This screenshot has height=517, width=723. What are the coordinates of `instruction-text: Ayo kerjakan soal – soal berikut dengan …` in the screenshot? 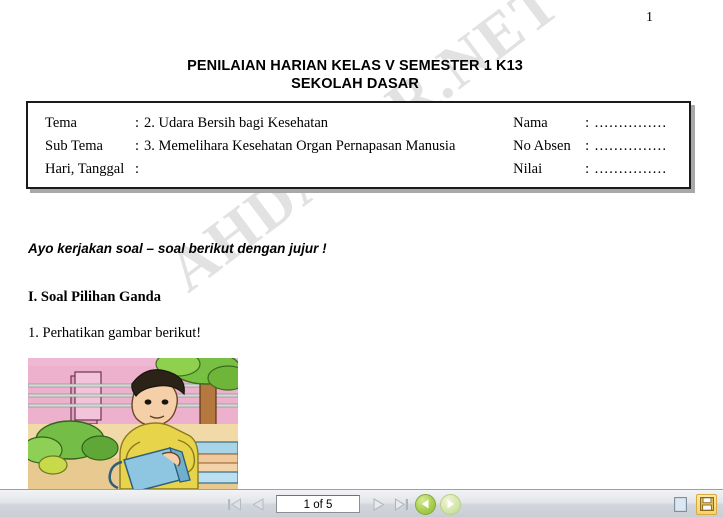 It's located at (177, 248).